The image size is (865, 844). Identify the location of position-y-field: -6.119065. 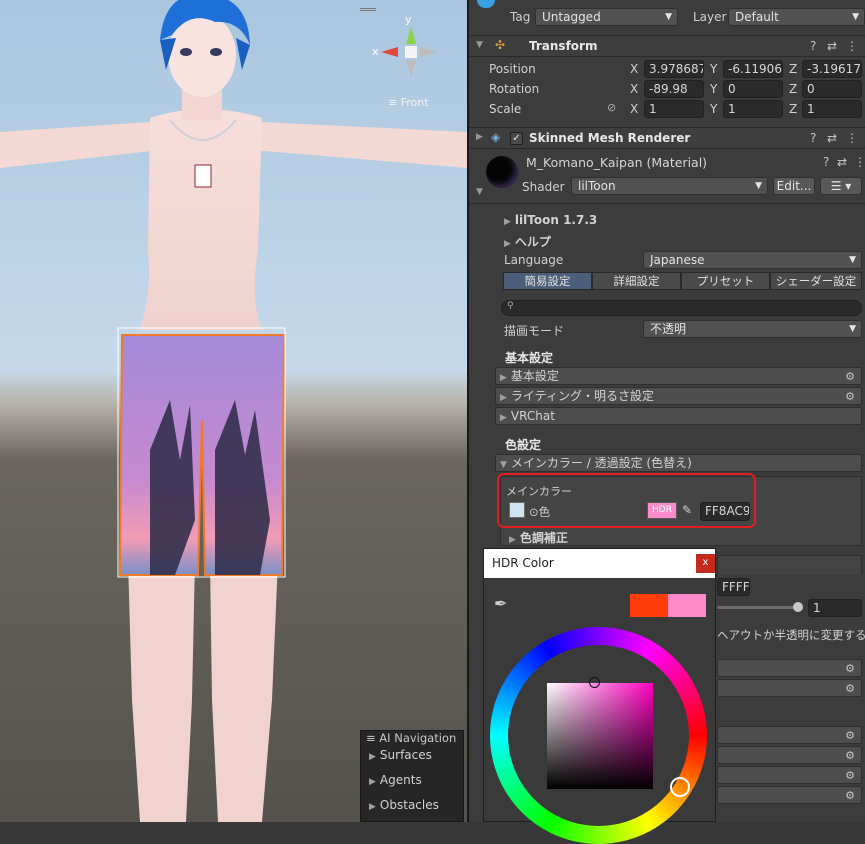
(753, 69).